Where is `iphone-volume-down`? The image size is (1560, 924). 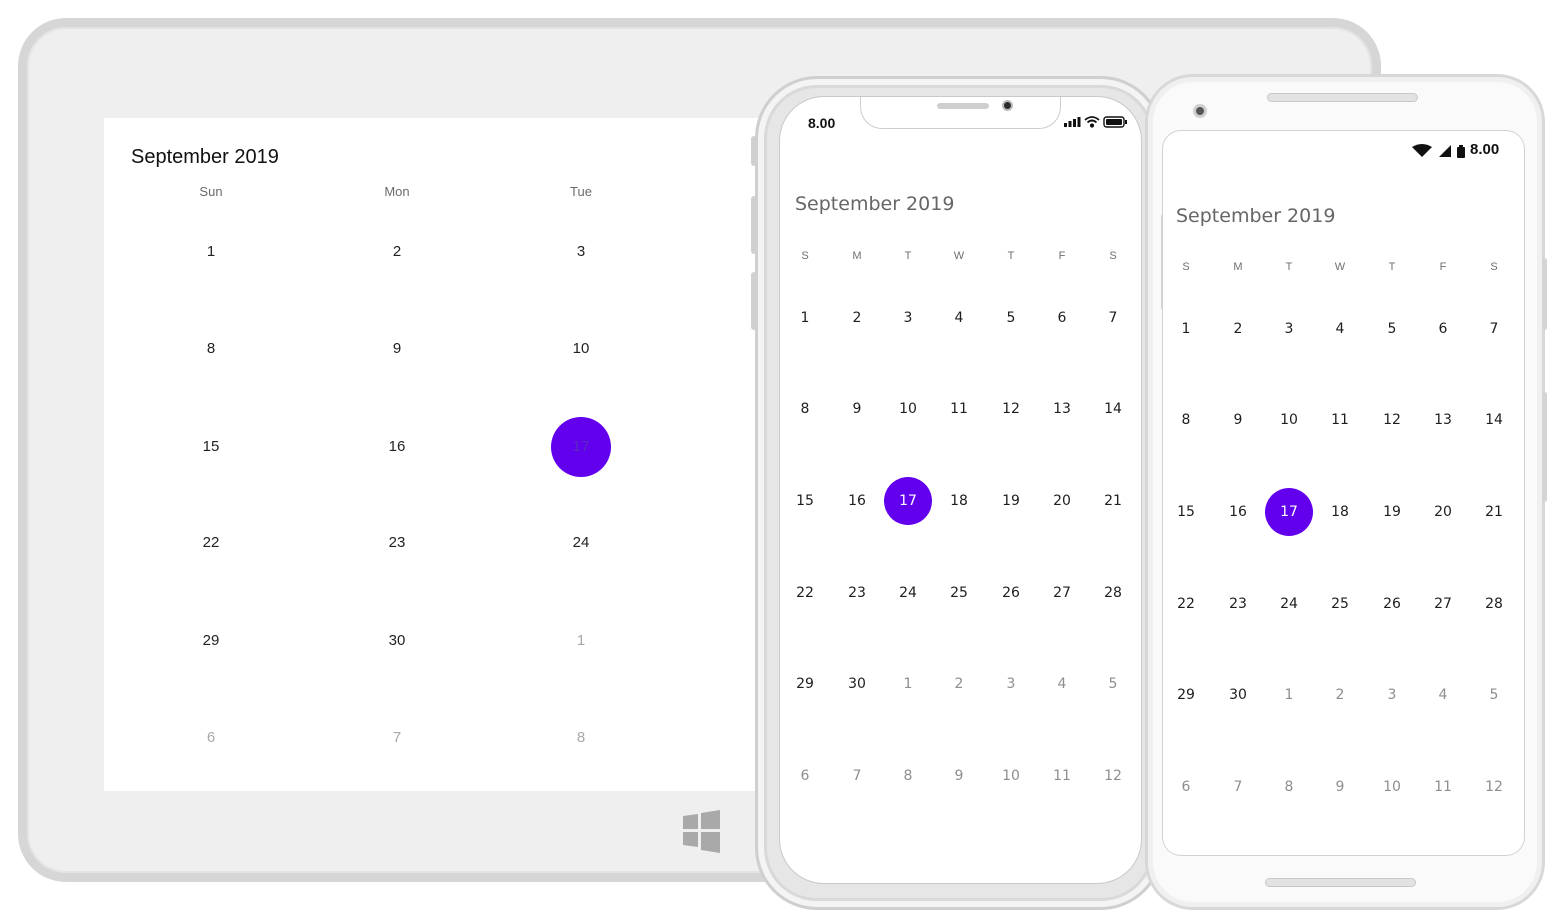 iphone-volume-down is located at coordinates (754, 301).